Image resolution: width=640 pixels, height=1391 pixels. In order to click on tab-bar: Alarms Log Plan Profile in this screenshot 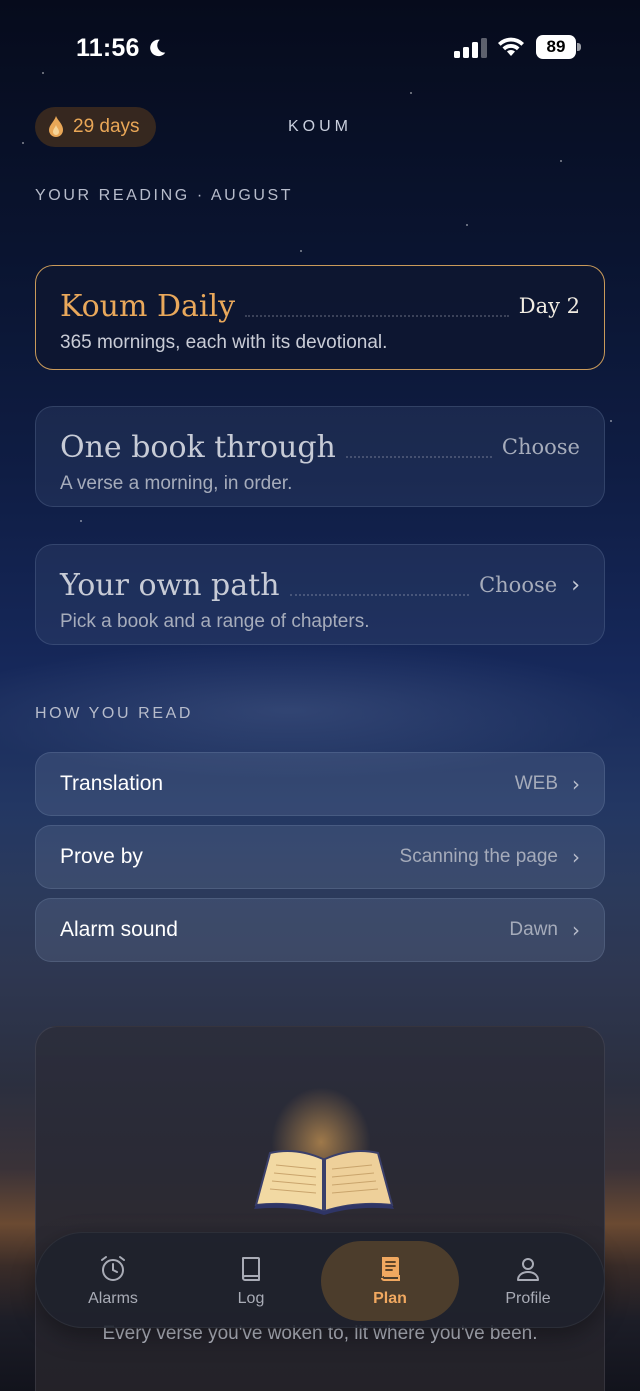, I will do `click(320, 1280)`.